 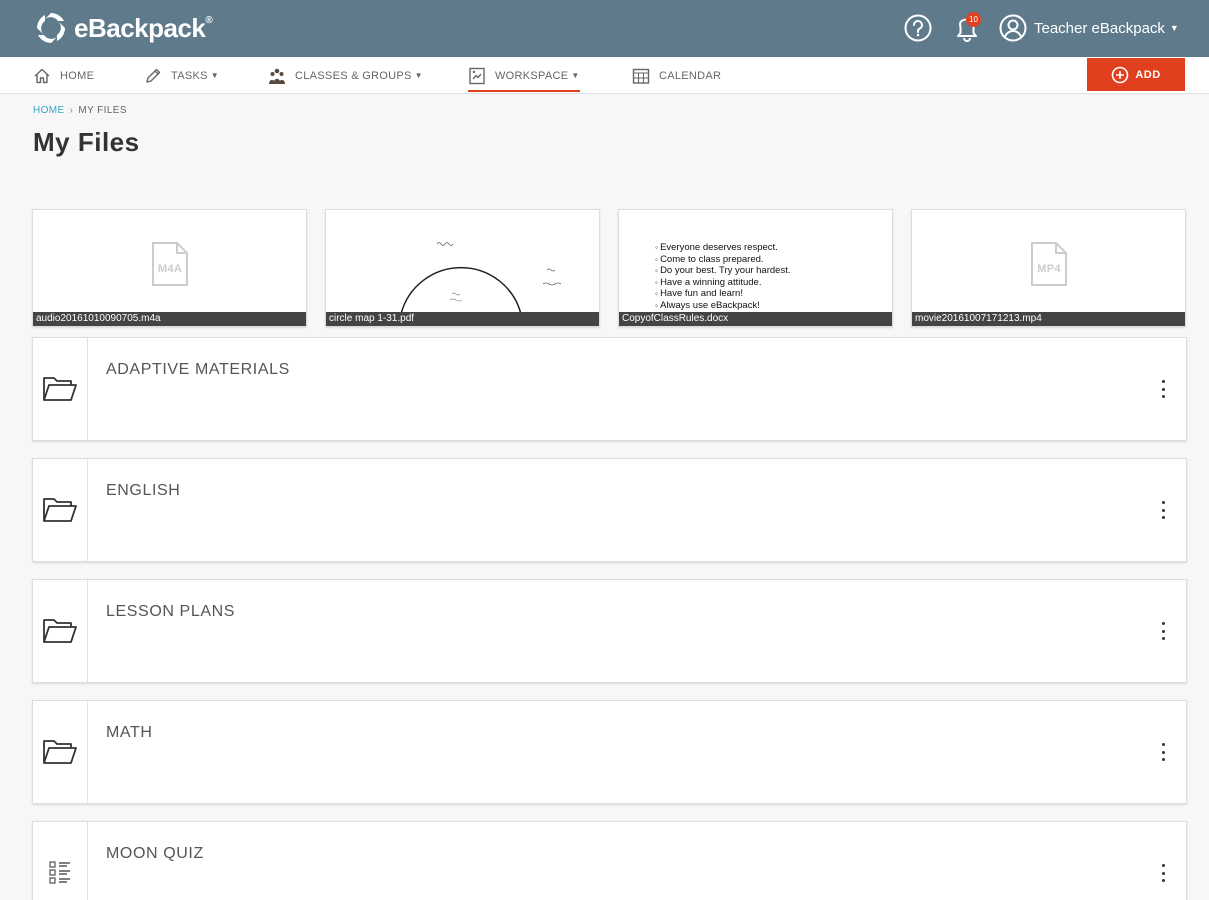 I want to click on file-name: CopyofClassRules.docx, so click(x=755, y=319).